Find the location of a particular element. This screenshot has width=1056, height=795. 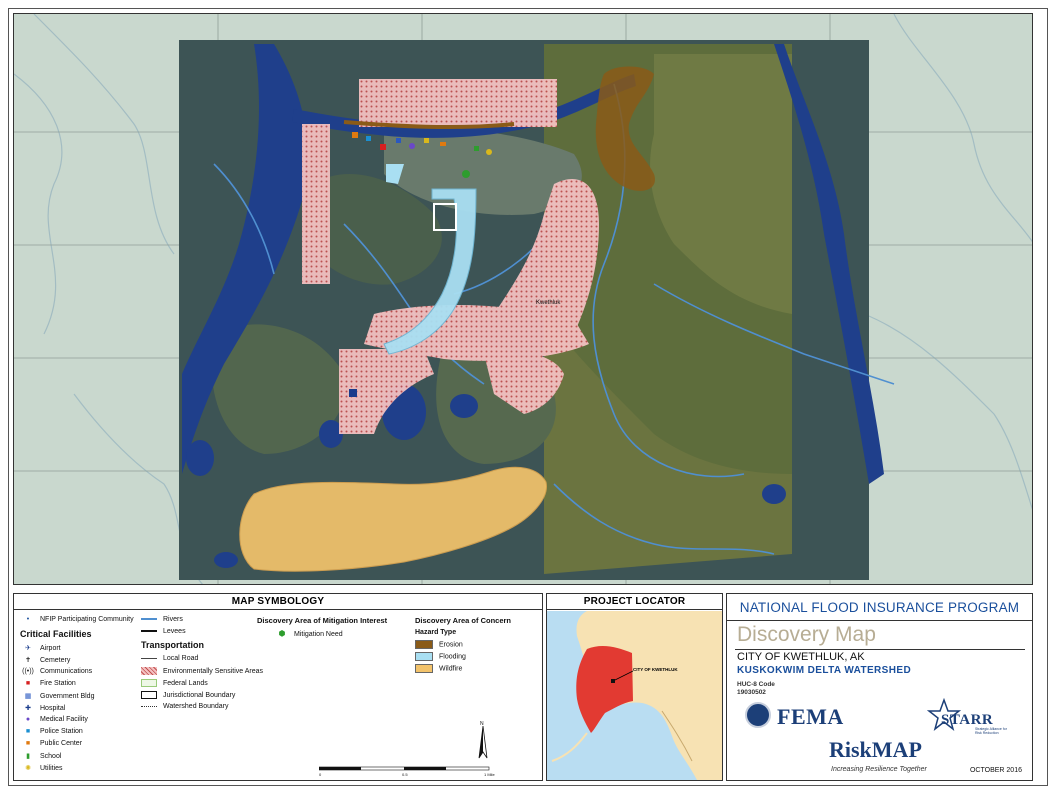

mitigation-need-legend-item: ⬢ Mitigation Need is located at coordinates (309, 633).